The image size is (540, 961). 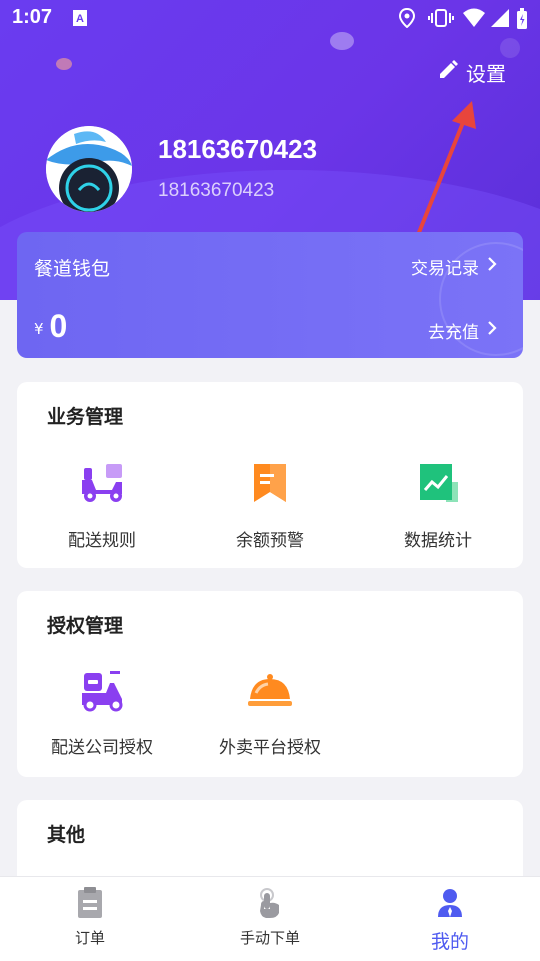 What do you see at coordinates (500, 20) in the screenshot?
I see `signal-icon` at bounding box center [500, 20].